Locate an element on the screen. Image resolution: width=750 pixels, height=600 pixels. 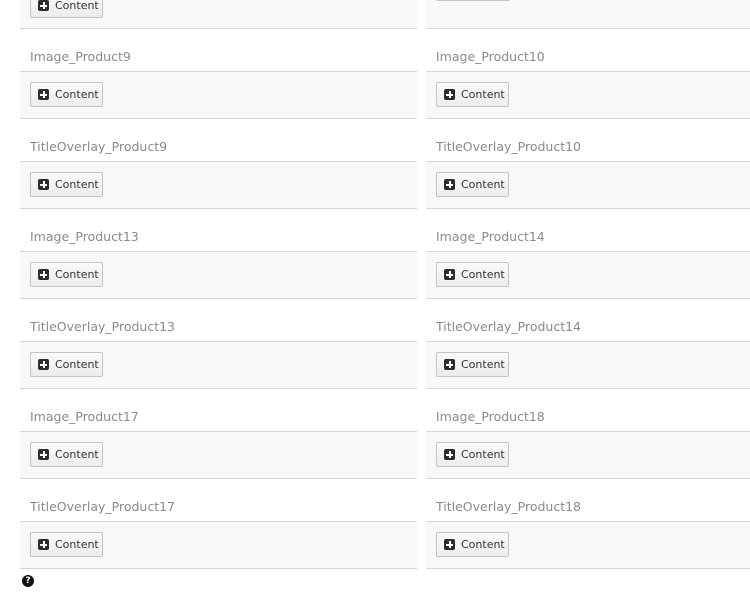
section-header: Image_Product9 is located at coordinates (218, 50).